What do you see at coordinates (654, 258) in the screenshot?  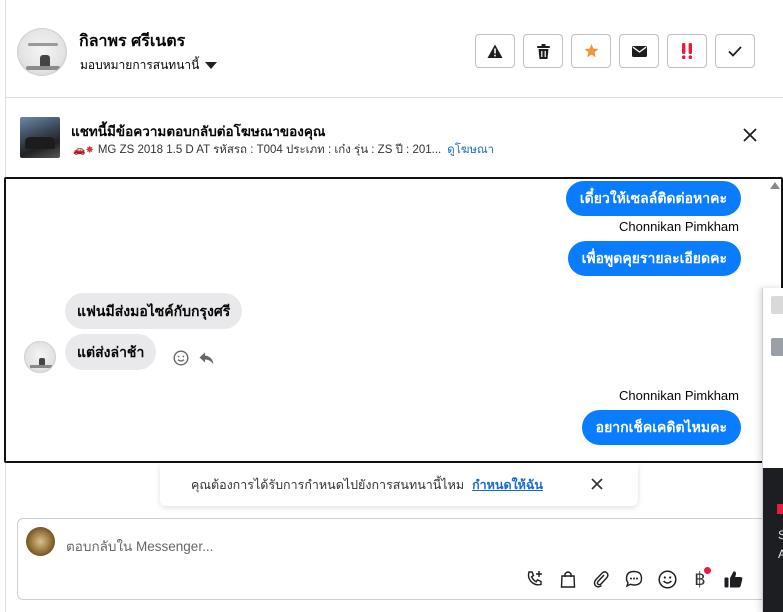 I see `message-outgoing: เพื่อพูดคุยรายละเอียดคะ` at bounding box center [654, 258].